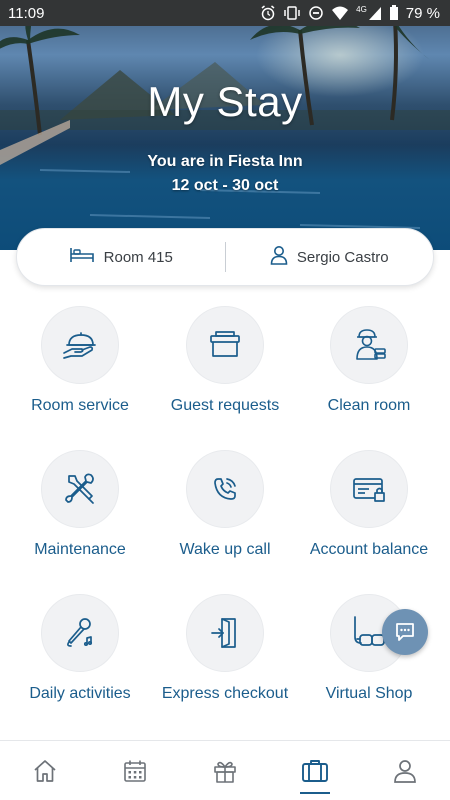 The width and height of the screenshot is (450, 800). I want to click on nav-profile, so click(405, 771).